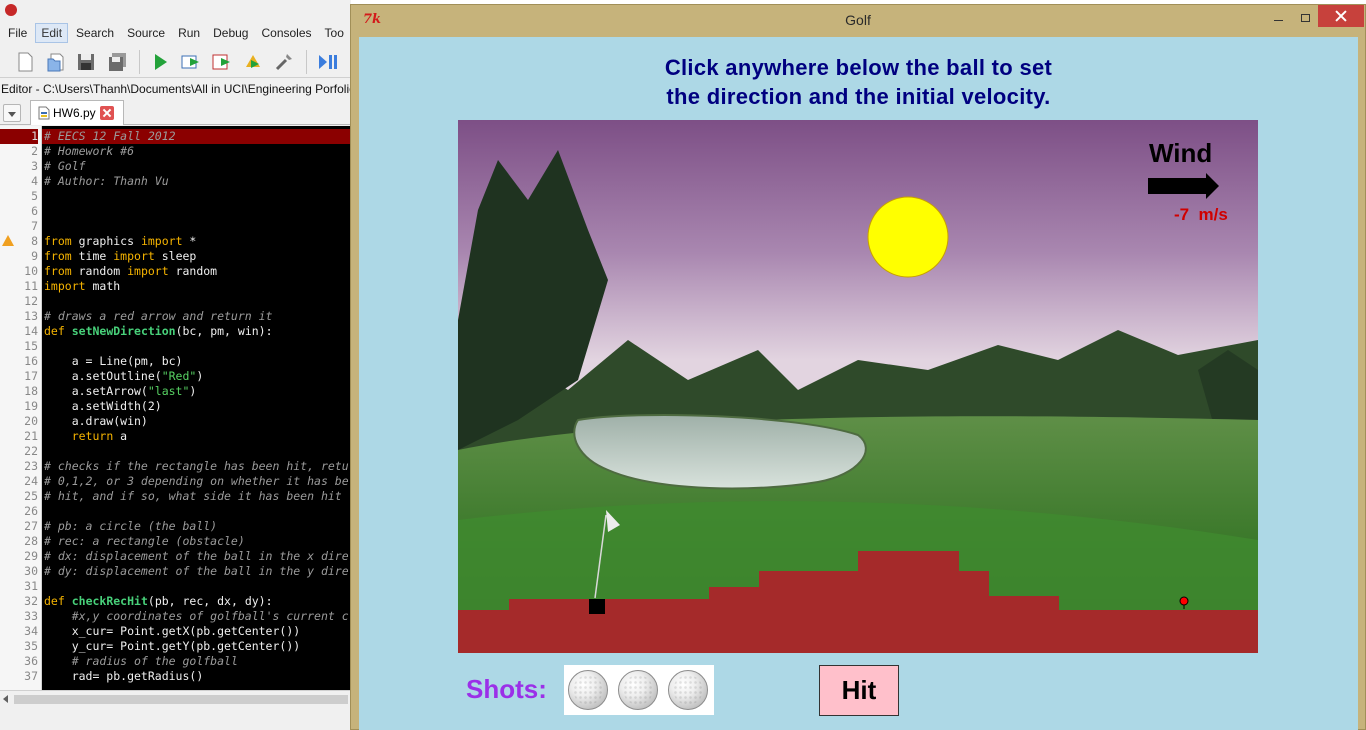 The height and width of the screenshot is (730, 1366). What do you see at coordinates (210, 616) in the screenshot?
I see `code-text: #x,y coordinates of golfball's current c` at bounding box center [210, 616].